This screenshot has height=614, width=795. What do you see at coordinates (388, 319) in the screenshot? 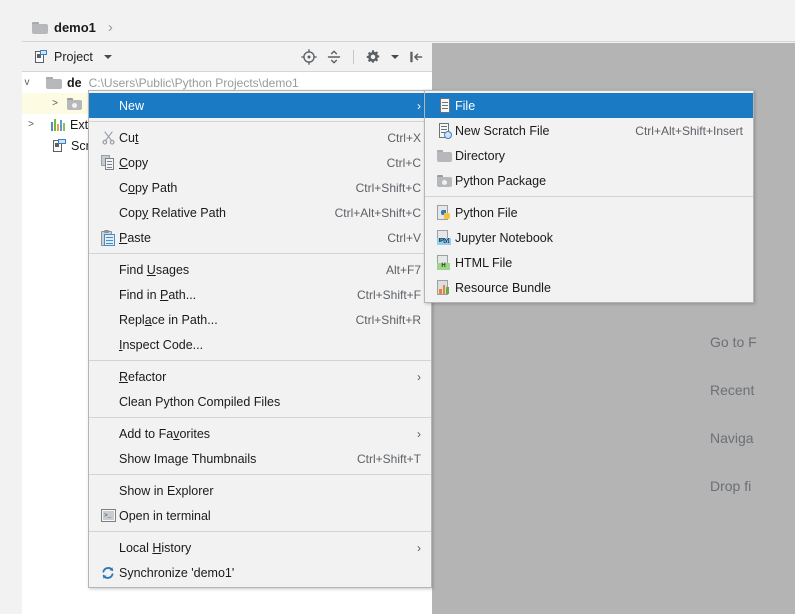
I see `menu-item-accel: Ctrl+Shift+R` at bounding box center [388, 319].